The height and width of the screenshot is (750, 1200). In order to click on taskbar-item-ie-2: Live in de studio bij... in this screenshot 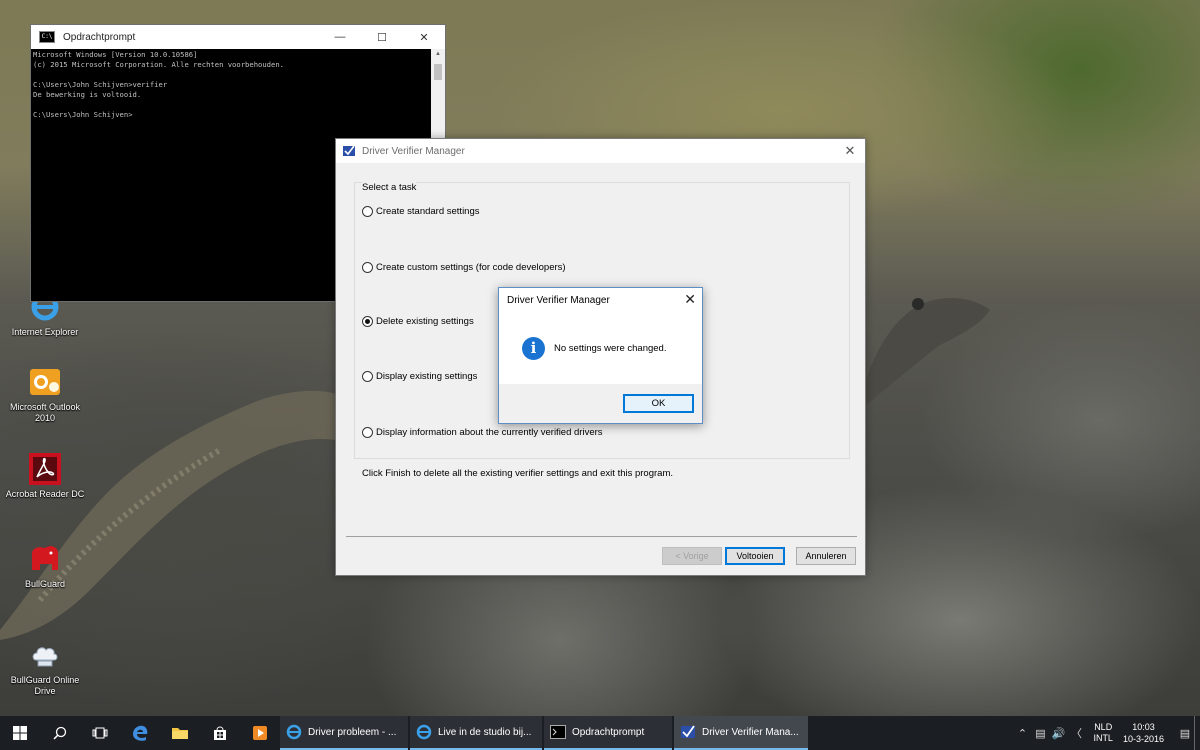, I will do `click(476, 733)`.